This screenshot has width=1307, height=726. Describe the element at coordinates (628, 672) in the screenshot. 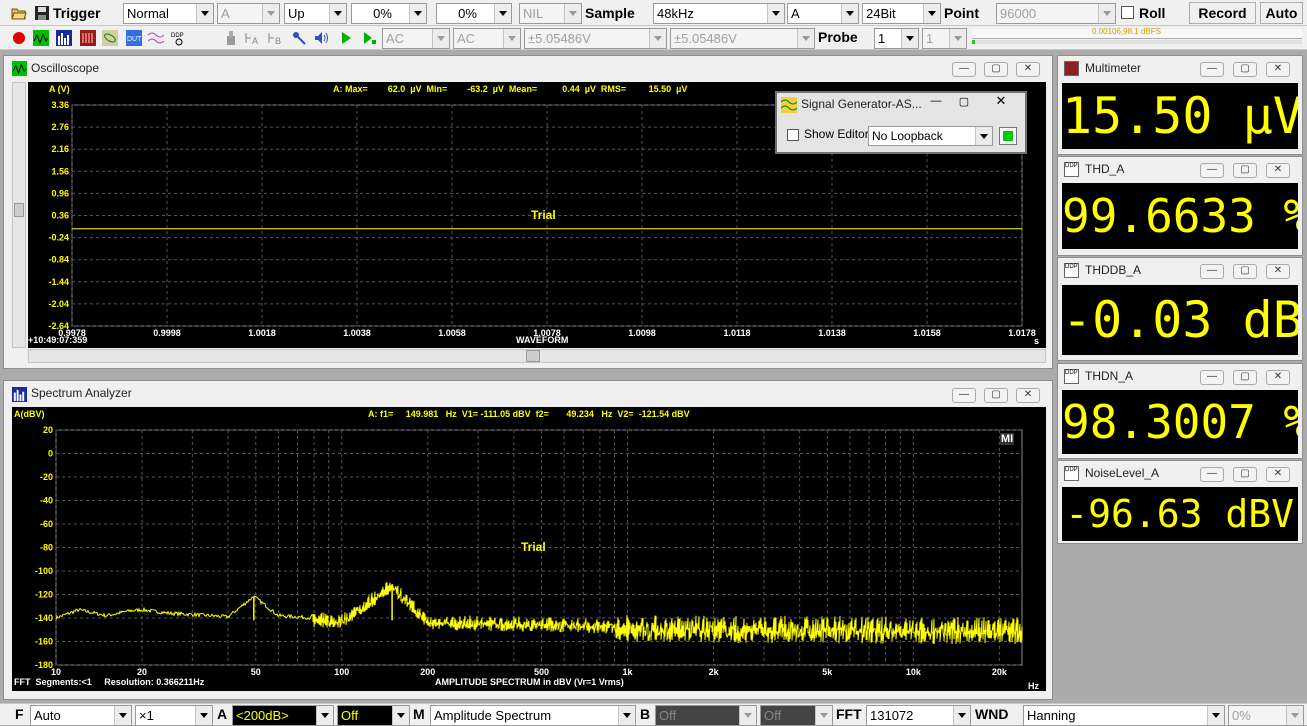

I see `spec-x-tick: 1k` at that location.